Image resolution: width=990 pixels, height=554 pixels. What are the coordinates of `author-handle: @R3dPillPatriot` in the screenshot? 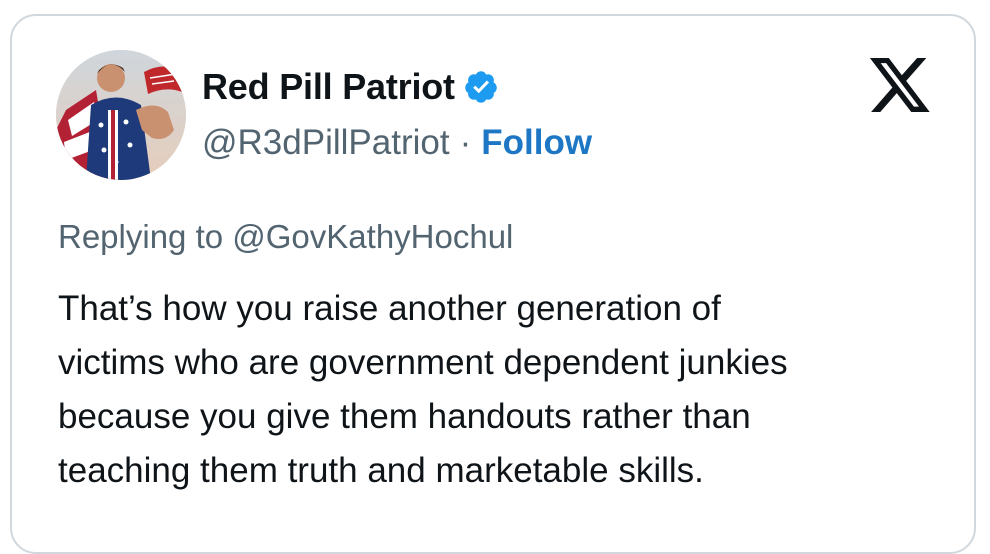 It's located at (326, 143).